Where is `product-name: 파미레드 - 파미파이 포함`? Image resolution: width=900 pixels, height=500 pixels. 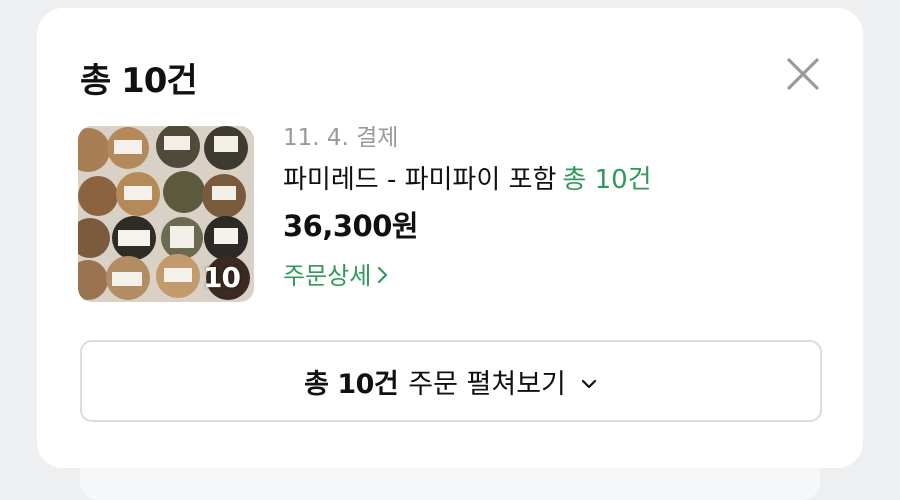 product-name: 파미레드 - 파미파이 포함 is located at coordinates (420, 180).